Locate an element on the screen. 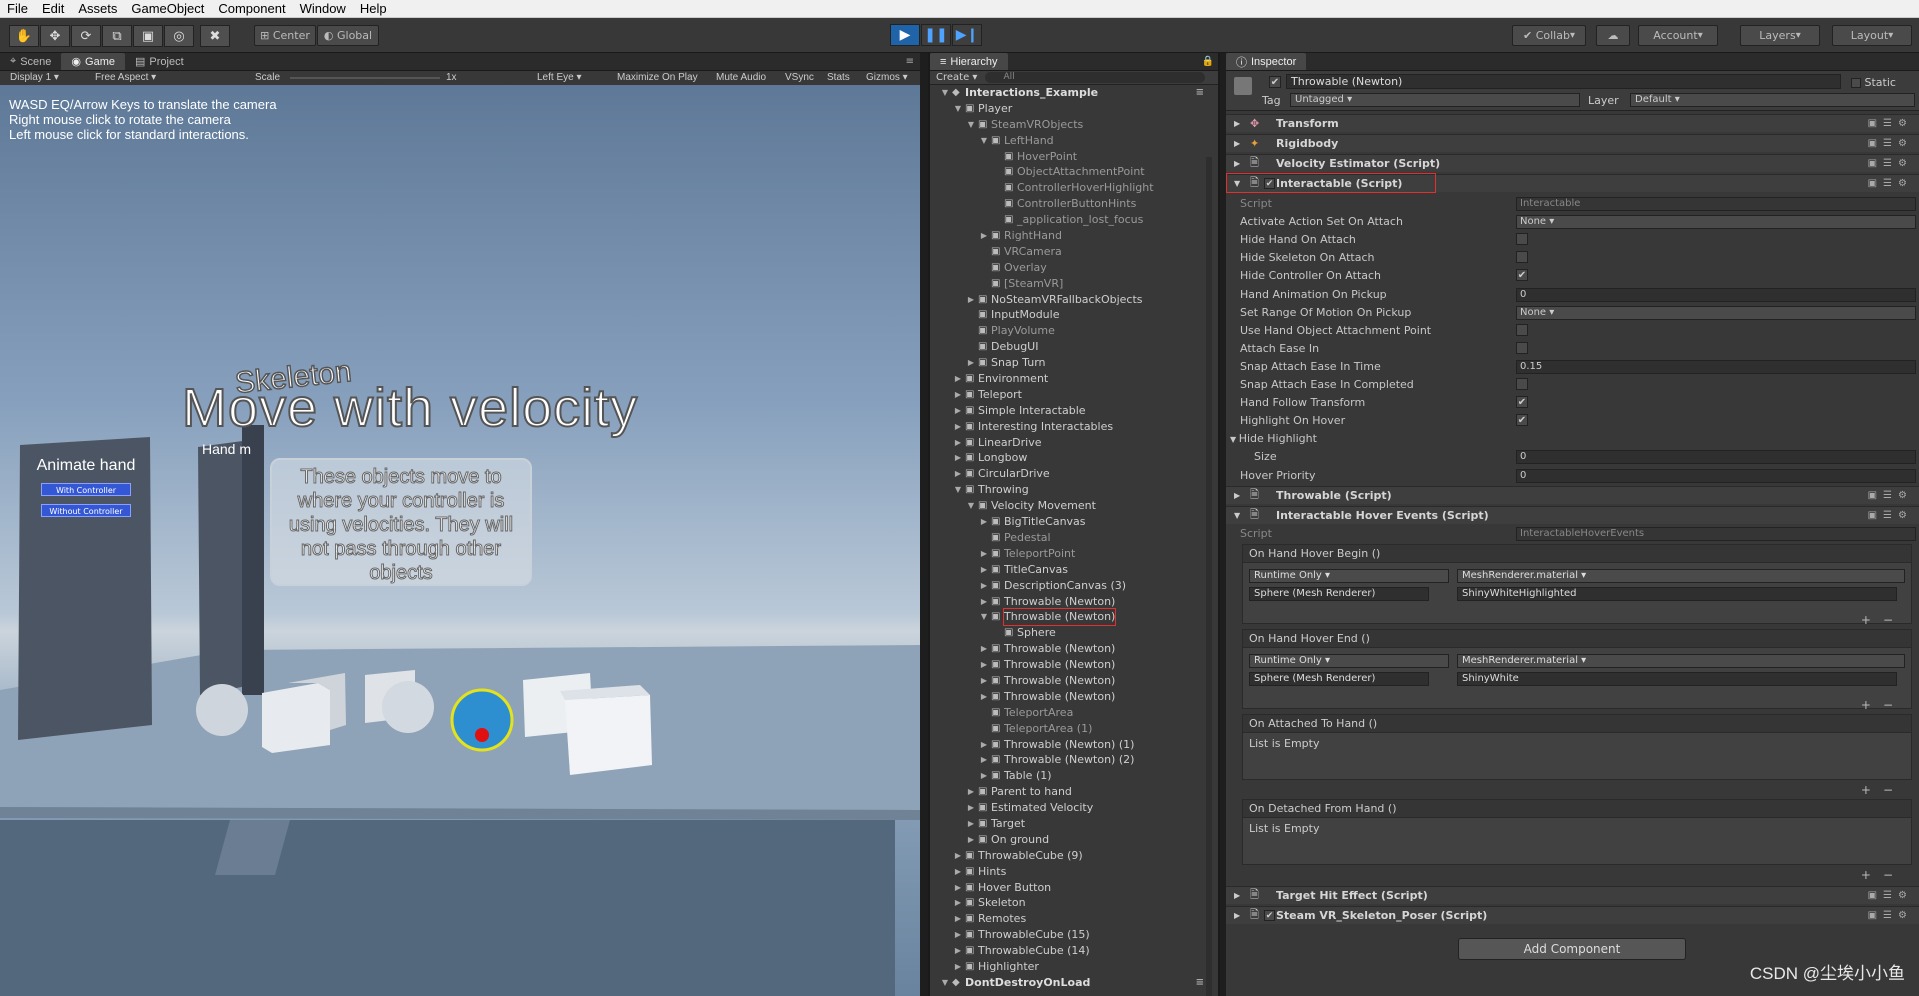  cloud-button: ☁ is located at coordinates (1613, 35).